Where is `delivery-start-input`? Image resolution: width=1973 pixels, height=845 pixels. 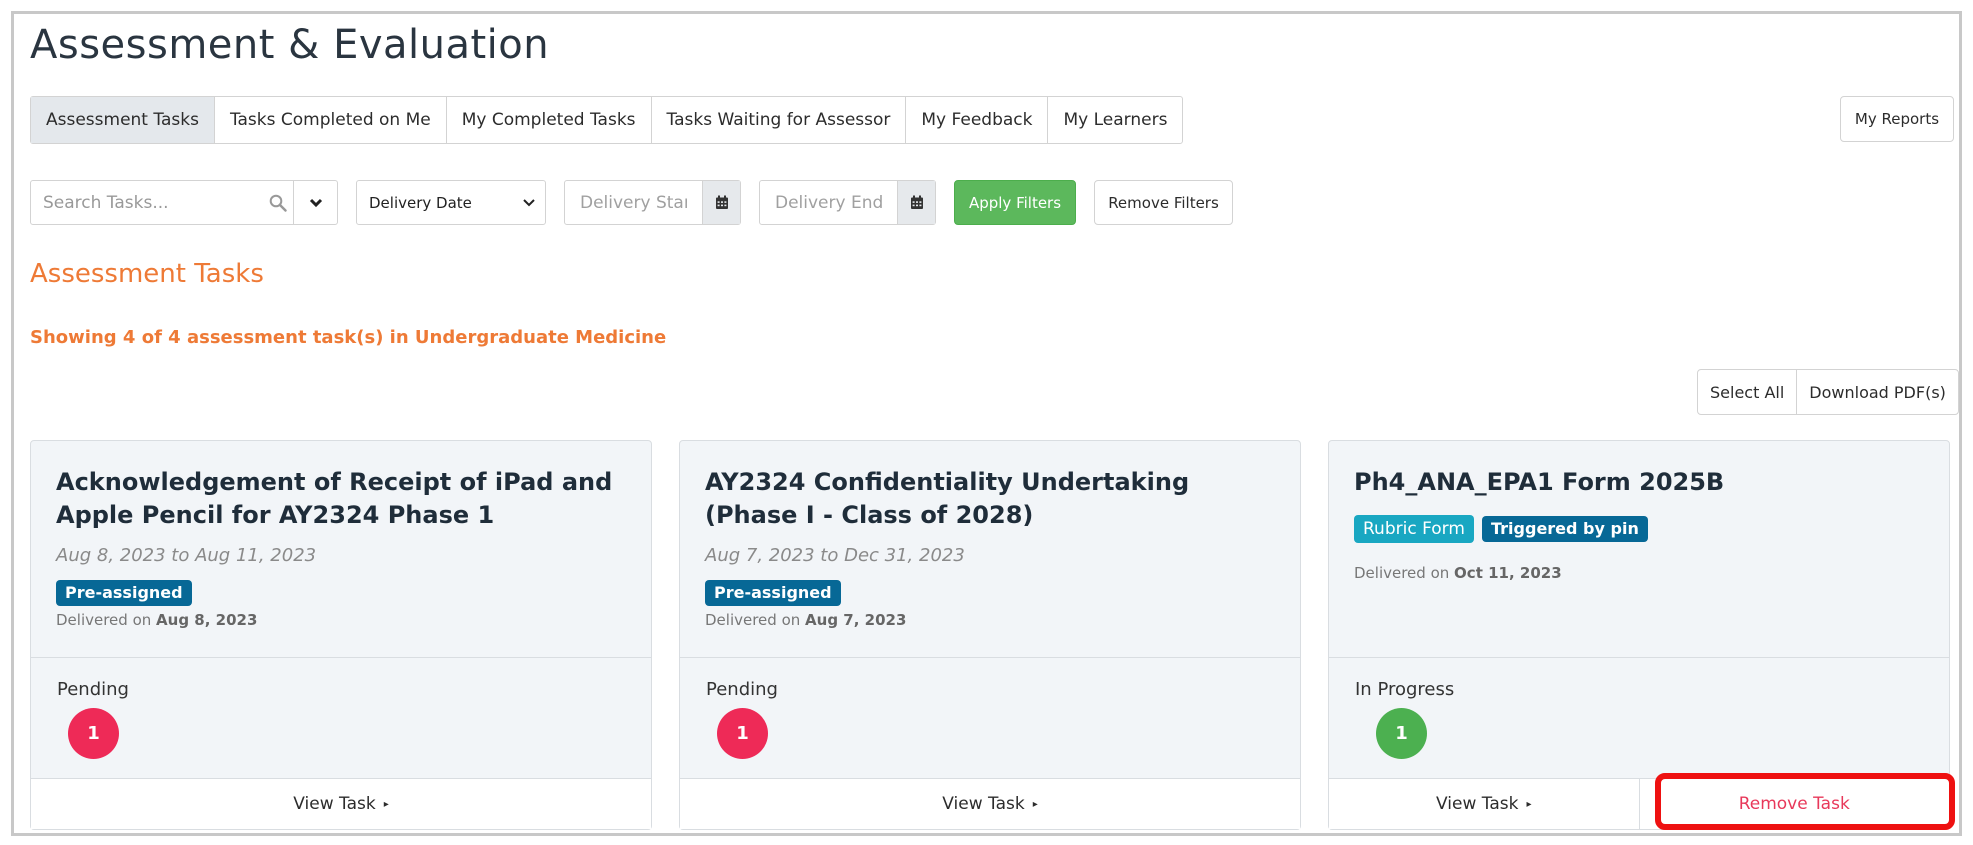
delivery-start-input is located at coordinates (633, 202).